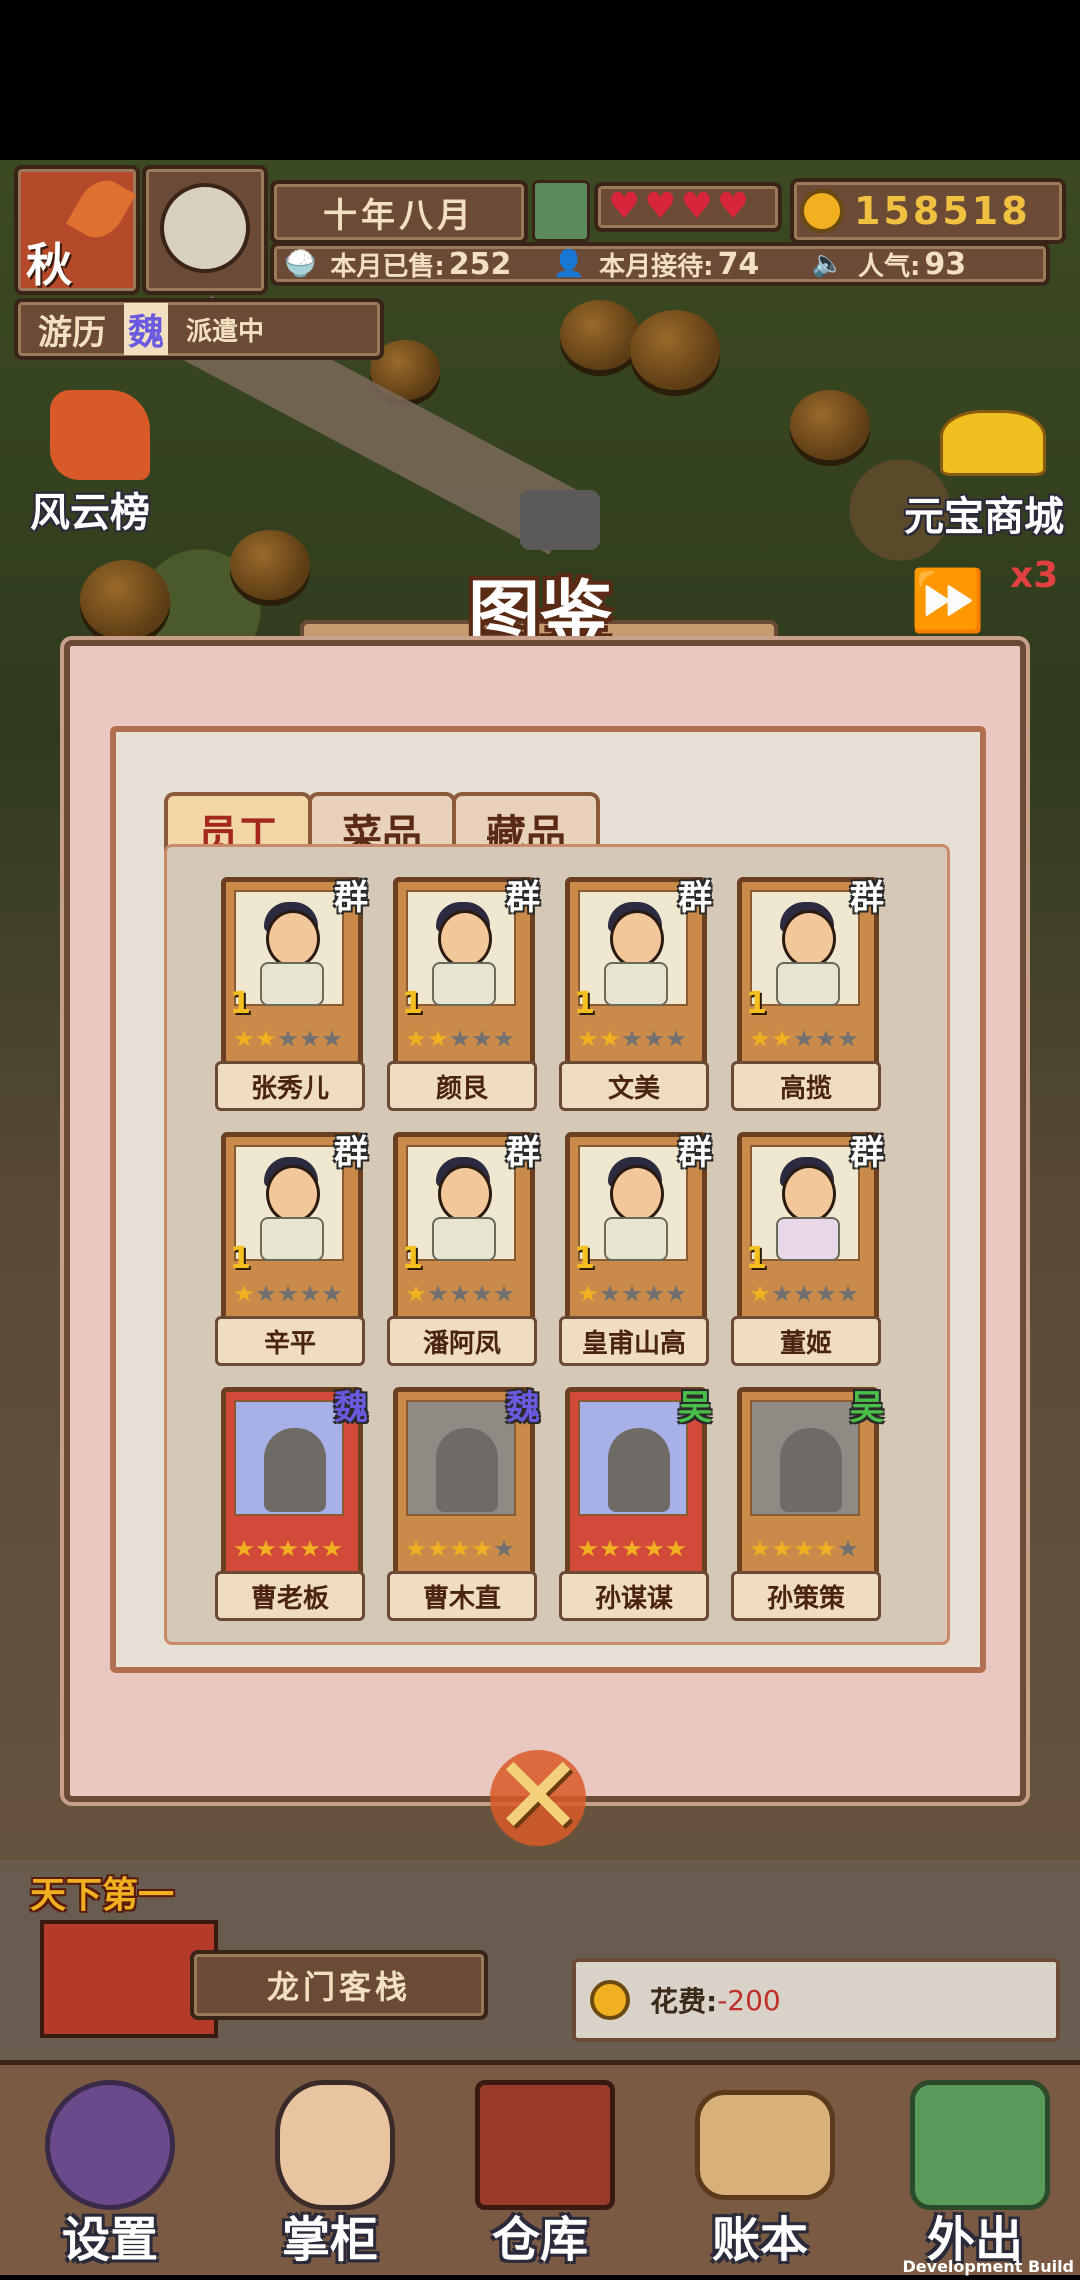 This screenshot has height=2280, width=1080. I want to click on shop-button: 元宝商城, so click(985, 470).